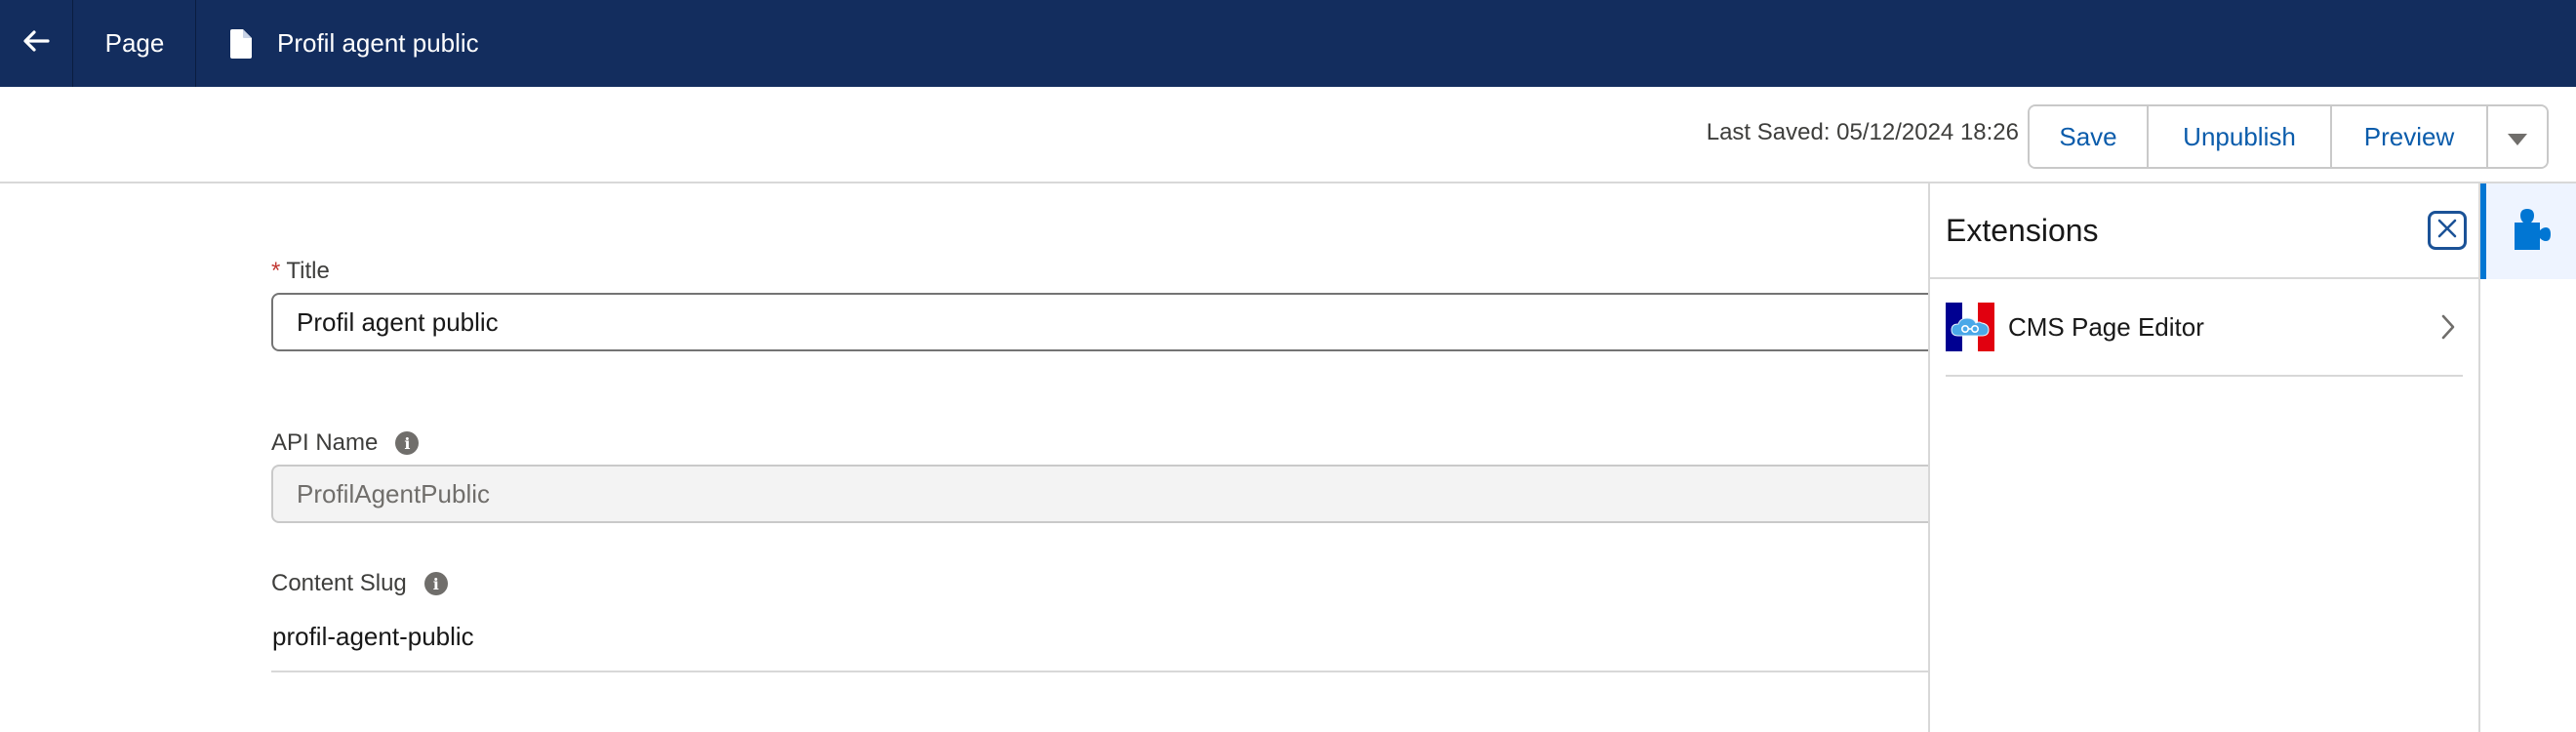 Image resolution: width=2576 pixels, height=732 pixels. I want to click on caret-down-icon, so click(2517, 137).